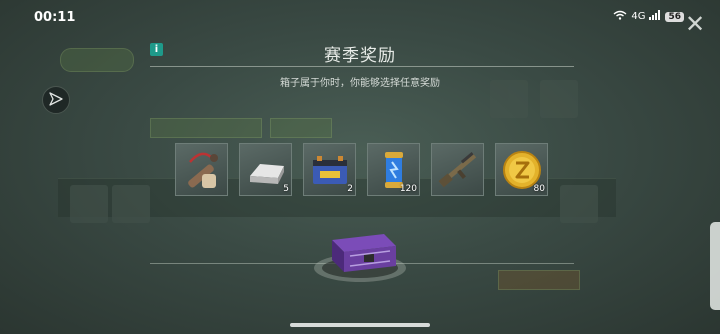 This screenshot has width=720, height=334. I want to click on side-handle, so click(715, 266).